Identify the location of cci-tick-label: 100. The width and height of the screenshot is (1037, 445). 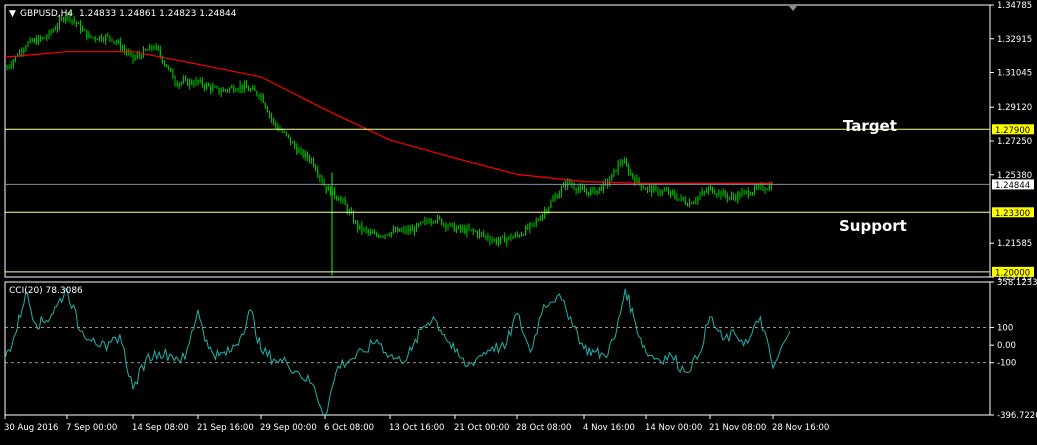
(1005, 328).